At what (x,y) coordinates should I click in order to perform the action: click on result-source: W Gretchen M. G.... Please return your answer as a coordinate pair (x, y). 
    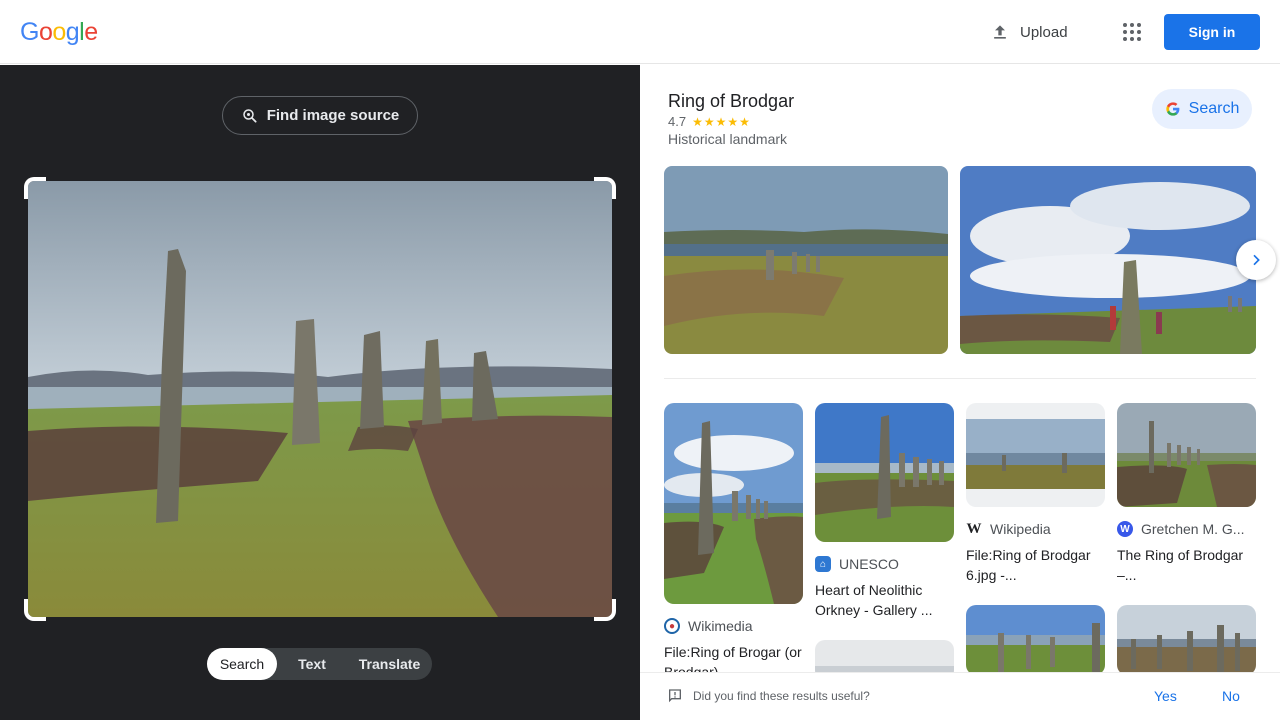
    Looking at the image, I should click on (1186, 529).